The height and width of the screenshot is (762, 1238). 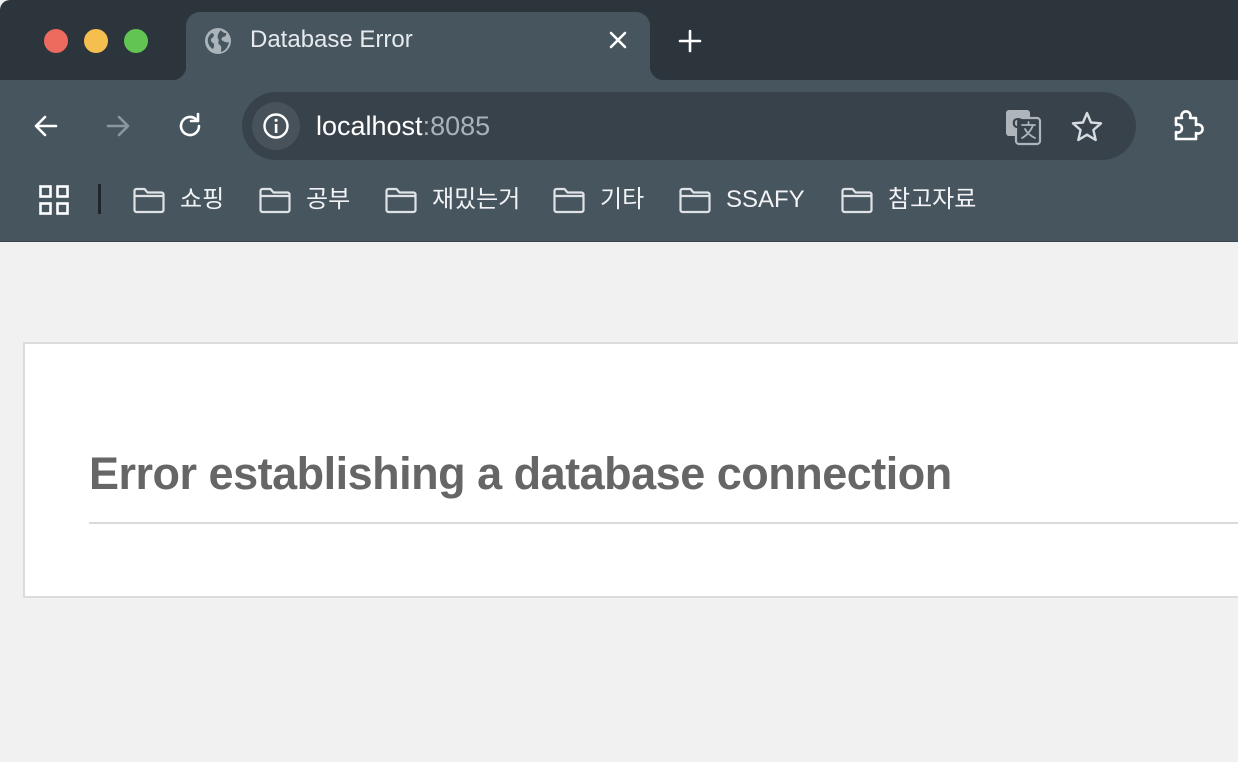 I want to click on reload-icon, so click(x=190, y=126).